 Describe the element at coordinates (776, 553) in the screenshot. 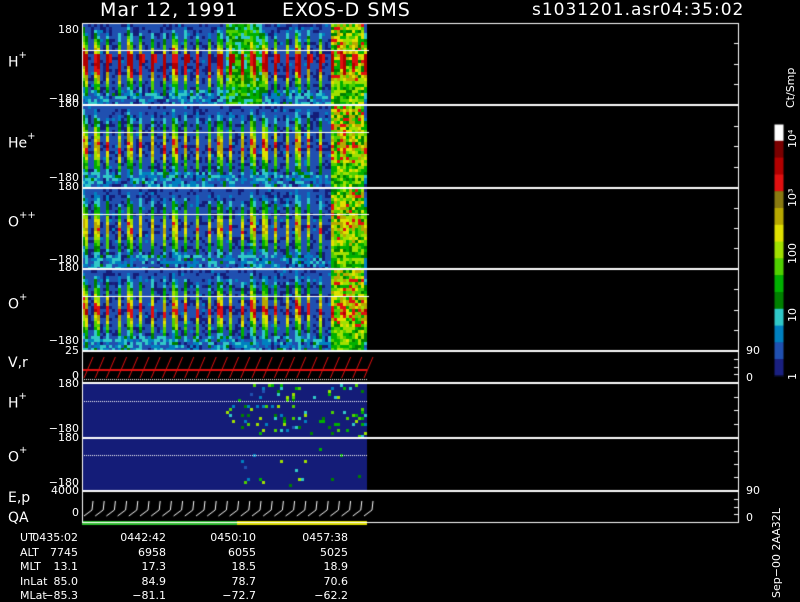

I see `side-stamp: Sep−00 2AA32L` at that location.